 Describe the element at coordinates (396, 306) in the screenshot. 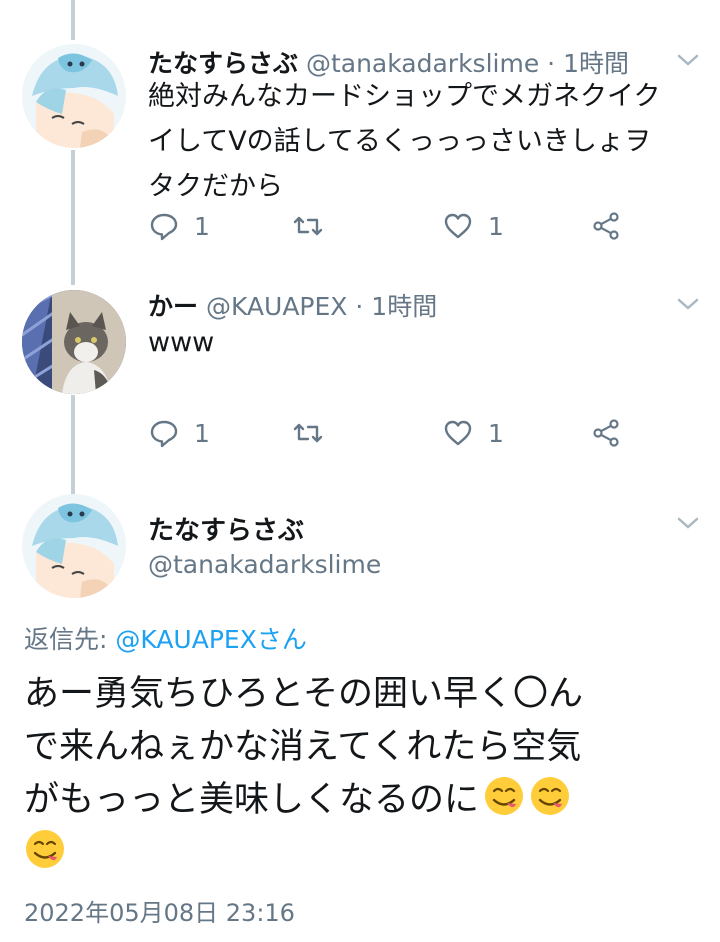

I see `relative-time: · 1時間` at that location.